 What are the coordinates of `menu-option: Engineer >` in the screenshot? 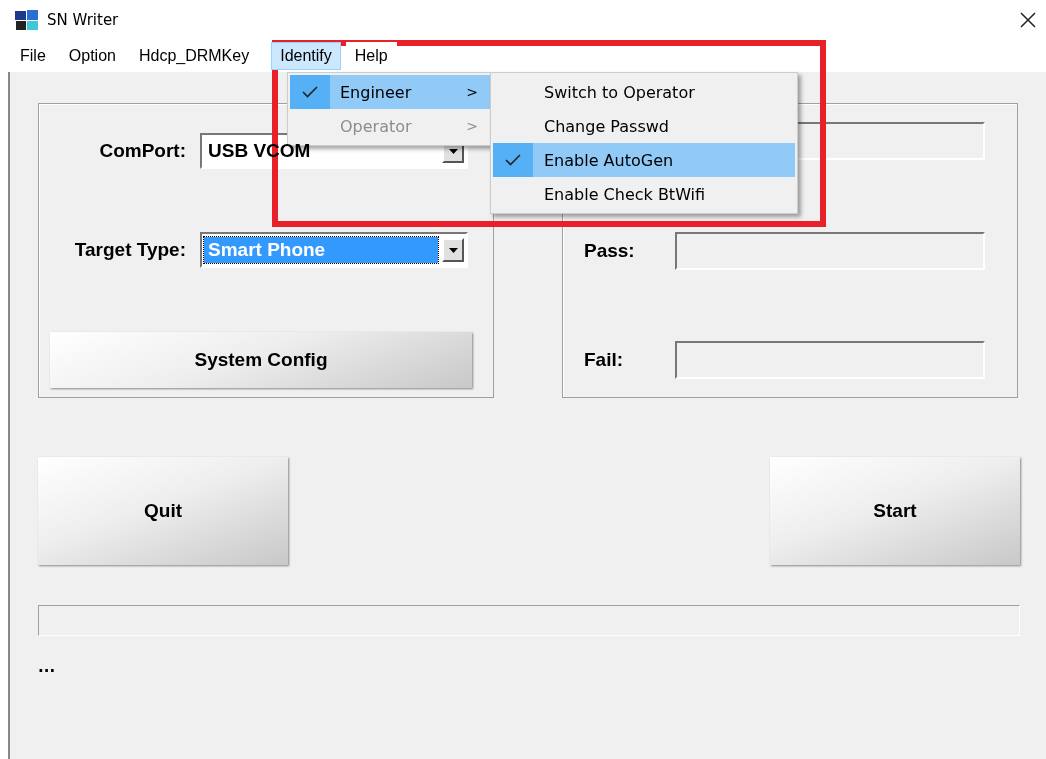 It's located at (390, 92).